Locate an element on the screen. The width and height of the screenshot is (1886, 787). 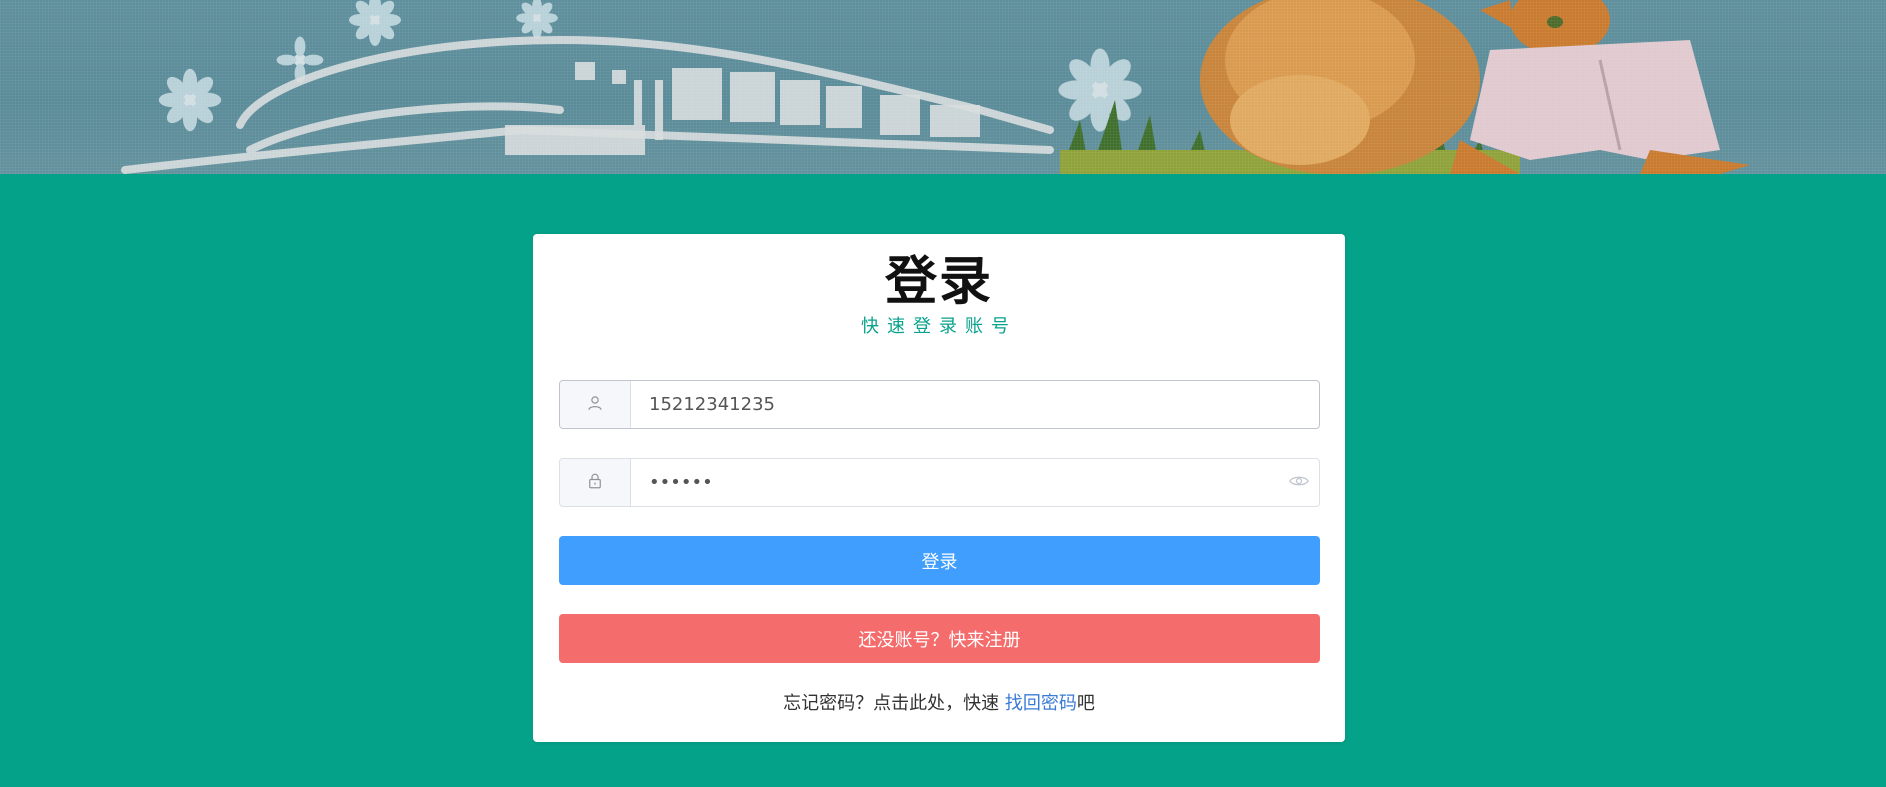
username-input is located at coordinates (975, 404).